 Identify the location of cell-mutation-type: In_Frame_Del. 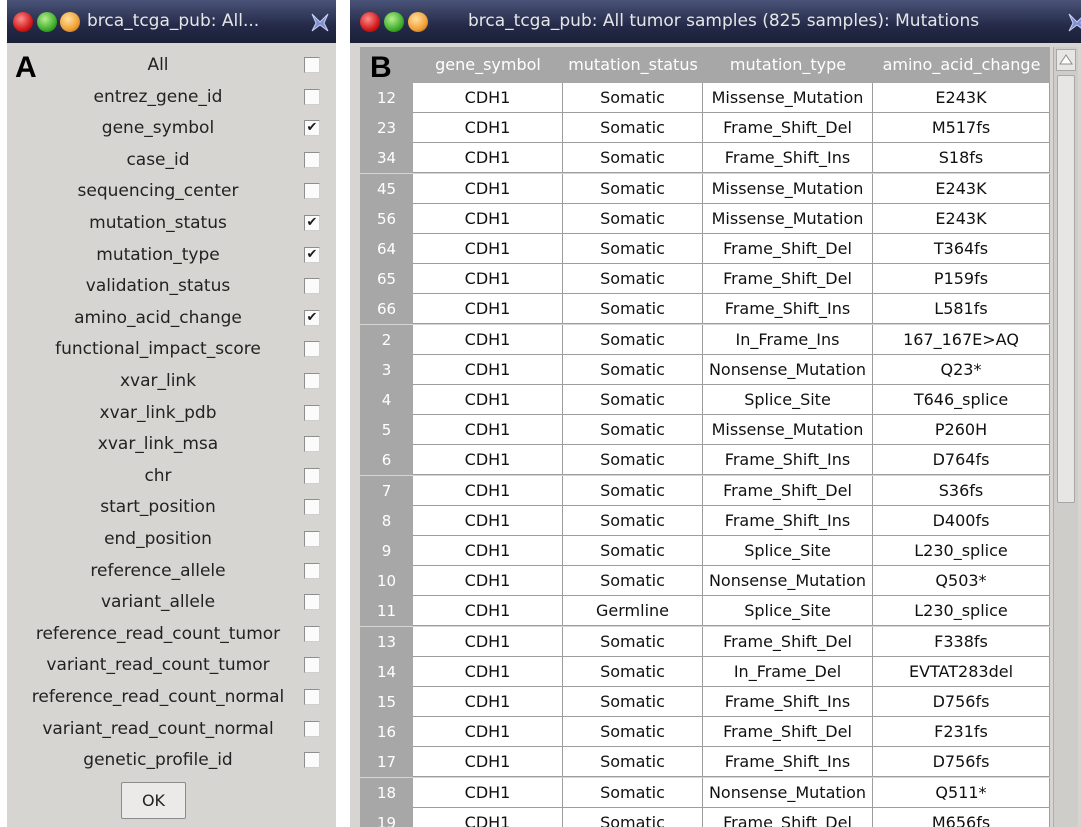
(788, 671).